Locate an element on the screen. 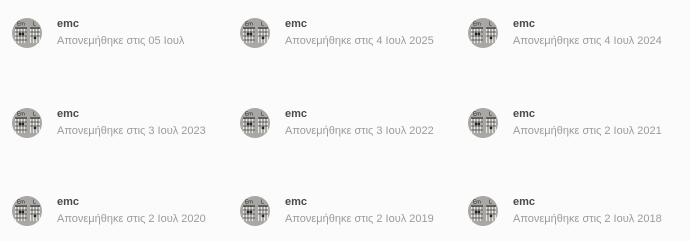 This screenshot has height=241, width=690. award-item: Em L emc Απονεμήθηκε στις 3 Ιουλ 2022 is located at coordinates (337, 122).